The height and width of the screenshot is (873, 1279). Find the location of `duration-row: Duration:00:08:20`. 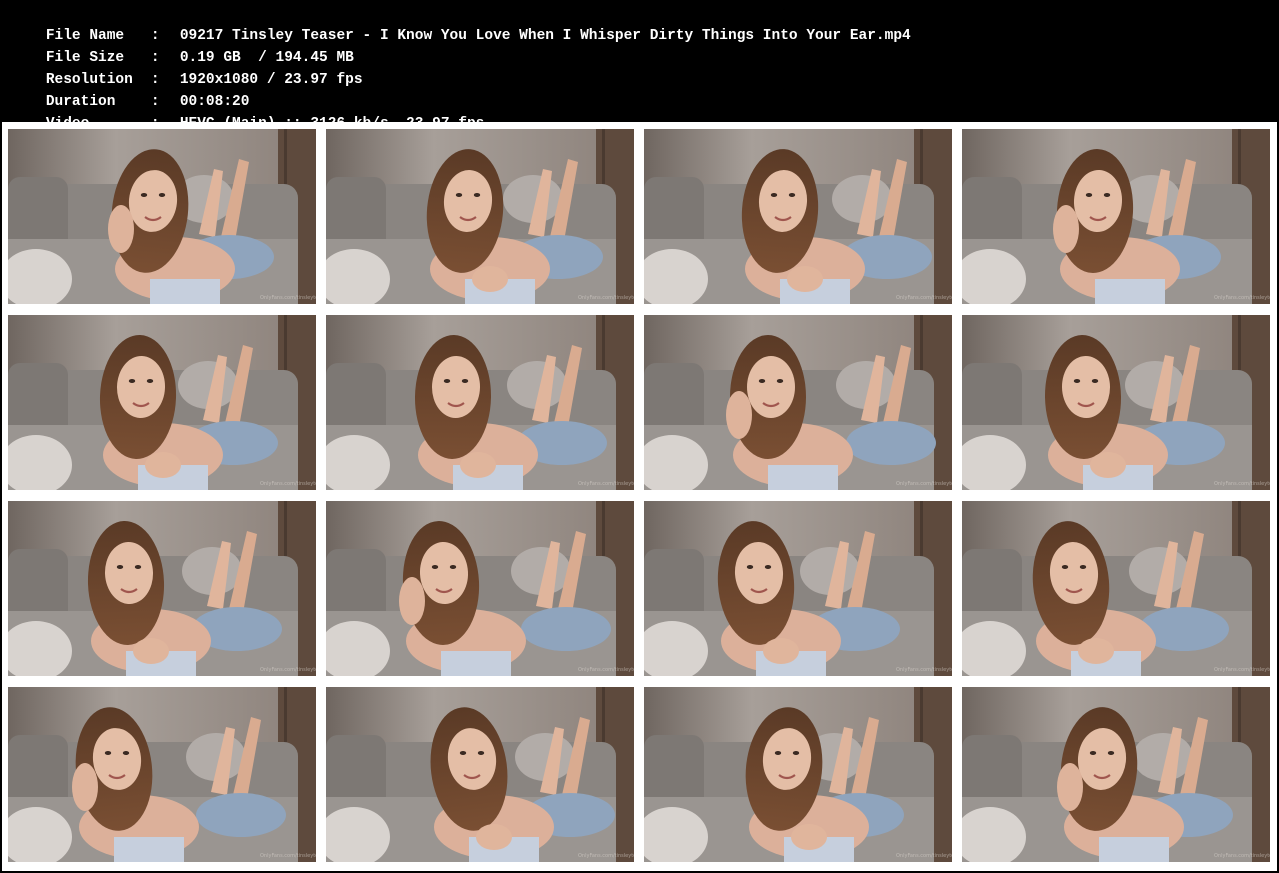

duration-row: Duration:00:08:20 is located at coordinates (130, 91).